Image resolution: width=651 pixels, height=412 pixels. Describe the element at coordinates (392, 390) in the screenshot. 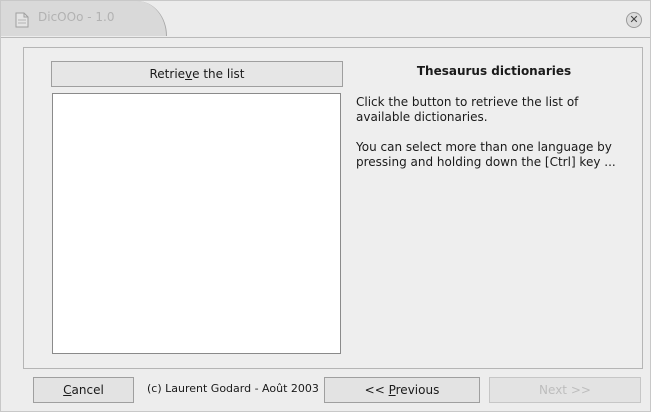

I see `previous-label-accel: P` at that location.